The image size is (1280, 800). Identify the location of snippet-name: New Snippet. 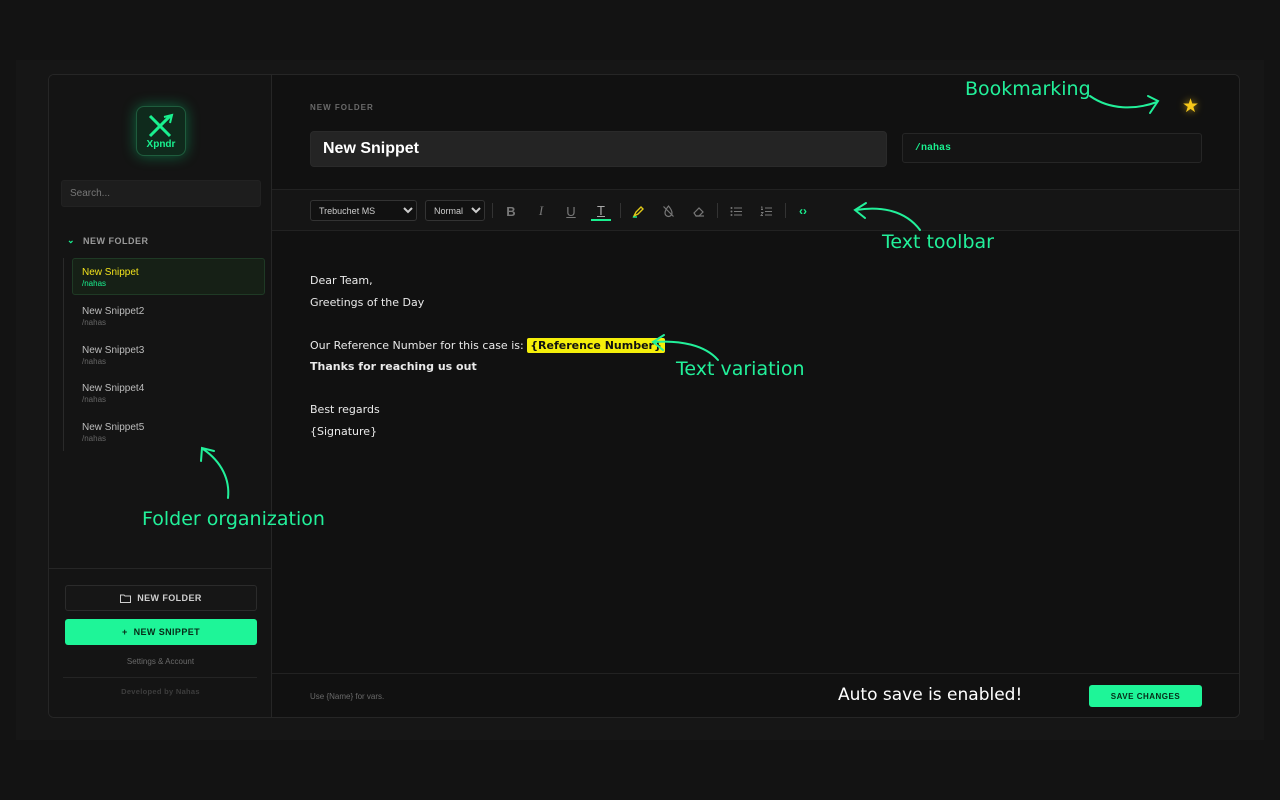
(110, 272).